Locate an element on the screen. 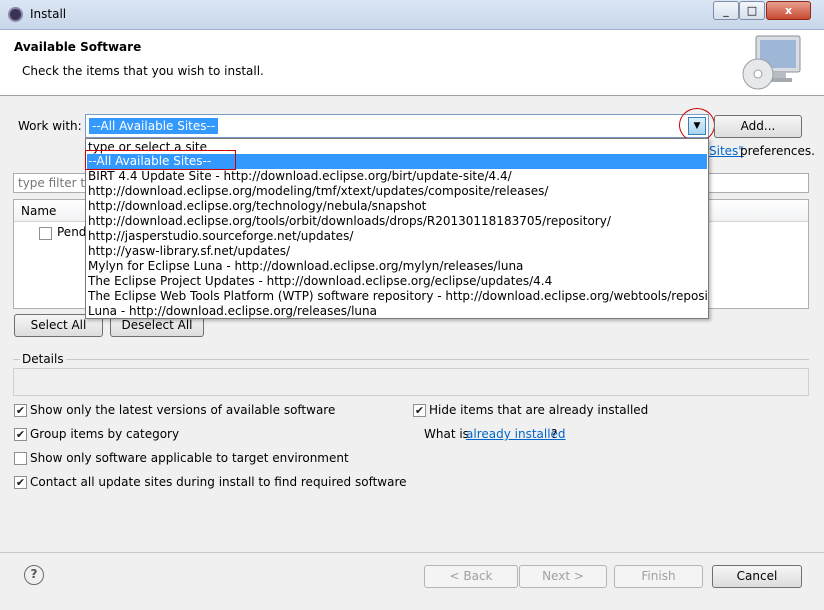  back-button: < Back is located at coordinates (471, 576).